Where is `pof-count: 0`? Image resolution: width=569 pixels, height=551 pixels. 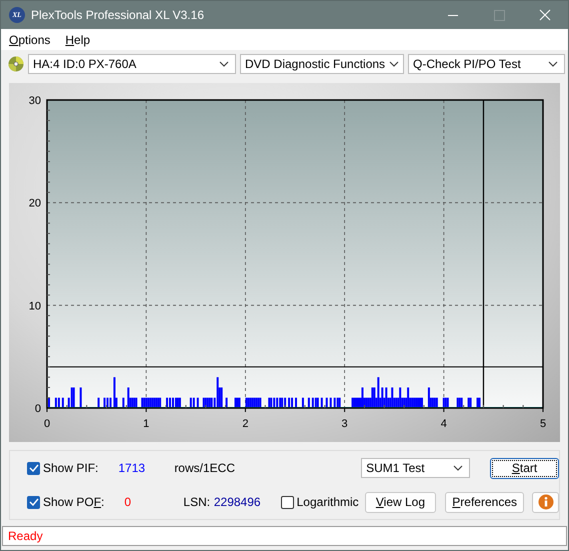
pof-count: 0 is located at coordinates (128, 502).